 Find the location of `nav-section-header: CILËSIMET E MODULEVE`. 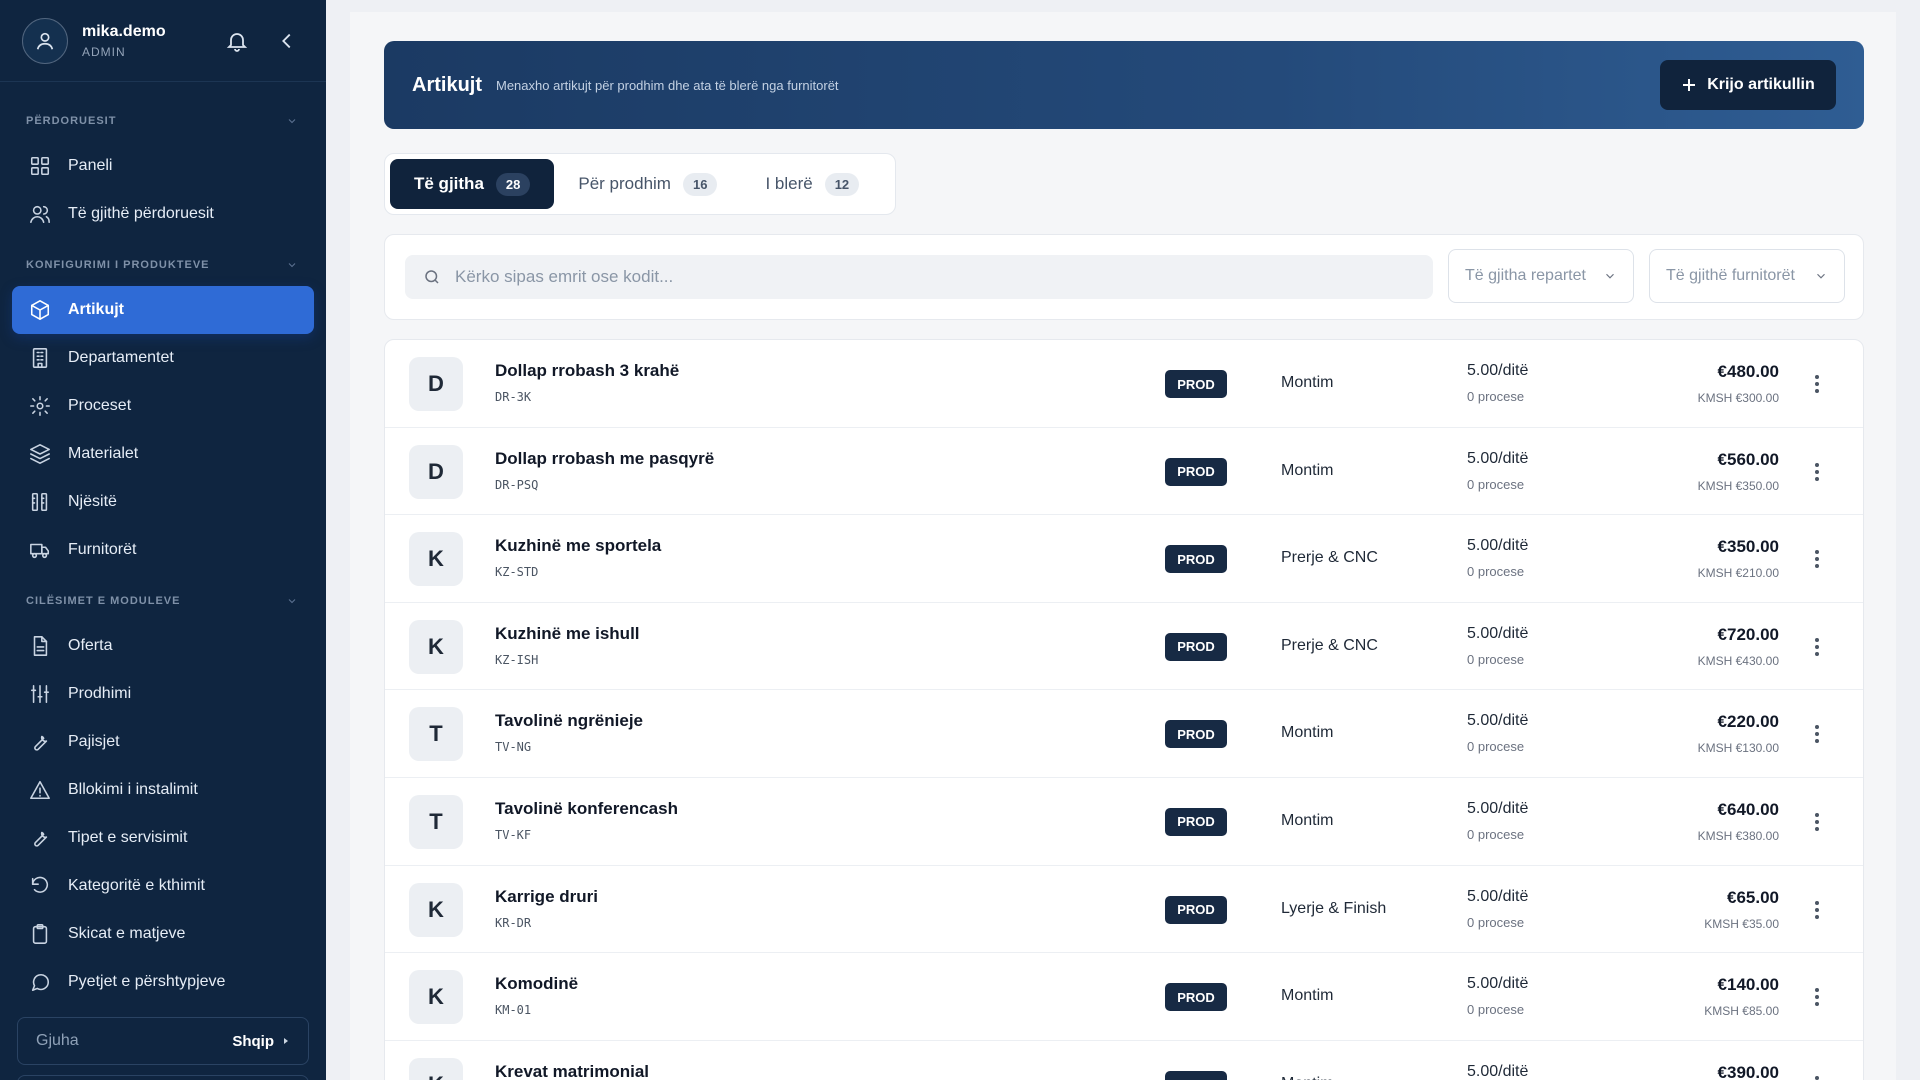

nav-section-header: CILËSIMET E MODULEVE is located at coordinates (163, 601).